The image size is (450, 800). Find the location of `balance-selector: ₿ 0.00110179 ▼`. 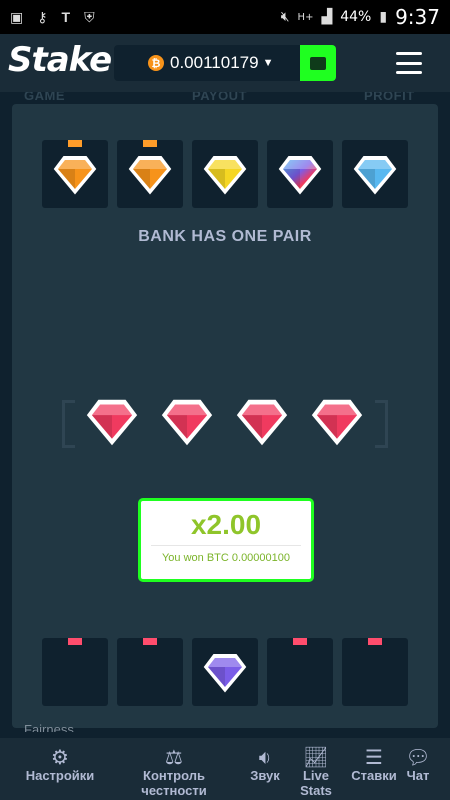

balance-selector: ₿ 0.00110179 ▼ is located at coordinates (208, 63).